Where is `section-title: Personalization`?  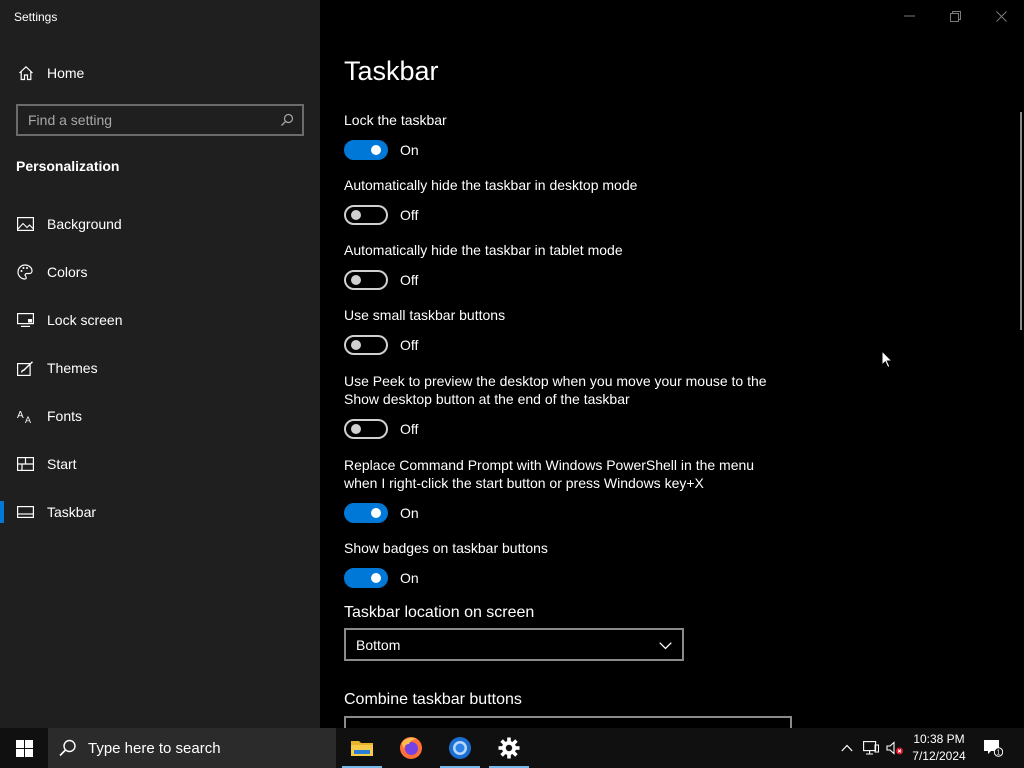 section-title: Personalization is located at coordinates (68, 166).